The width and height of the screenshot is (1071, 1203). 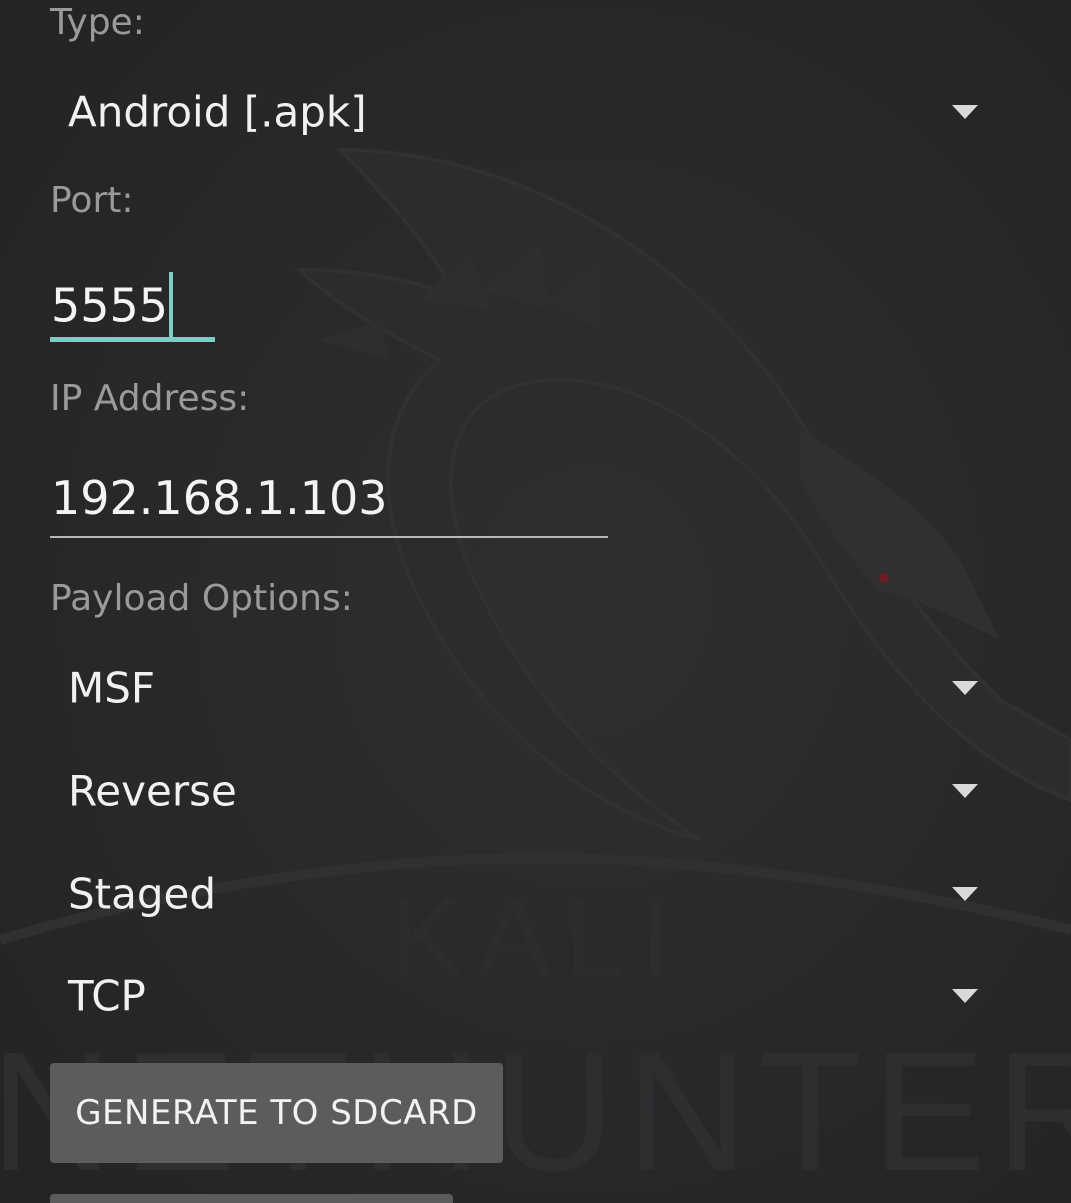 I want to click on payload-options-label: Payload Options:, so click(x=201, y=598).